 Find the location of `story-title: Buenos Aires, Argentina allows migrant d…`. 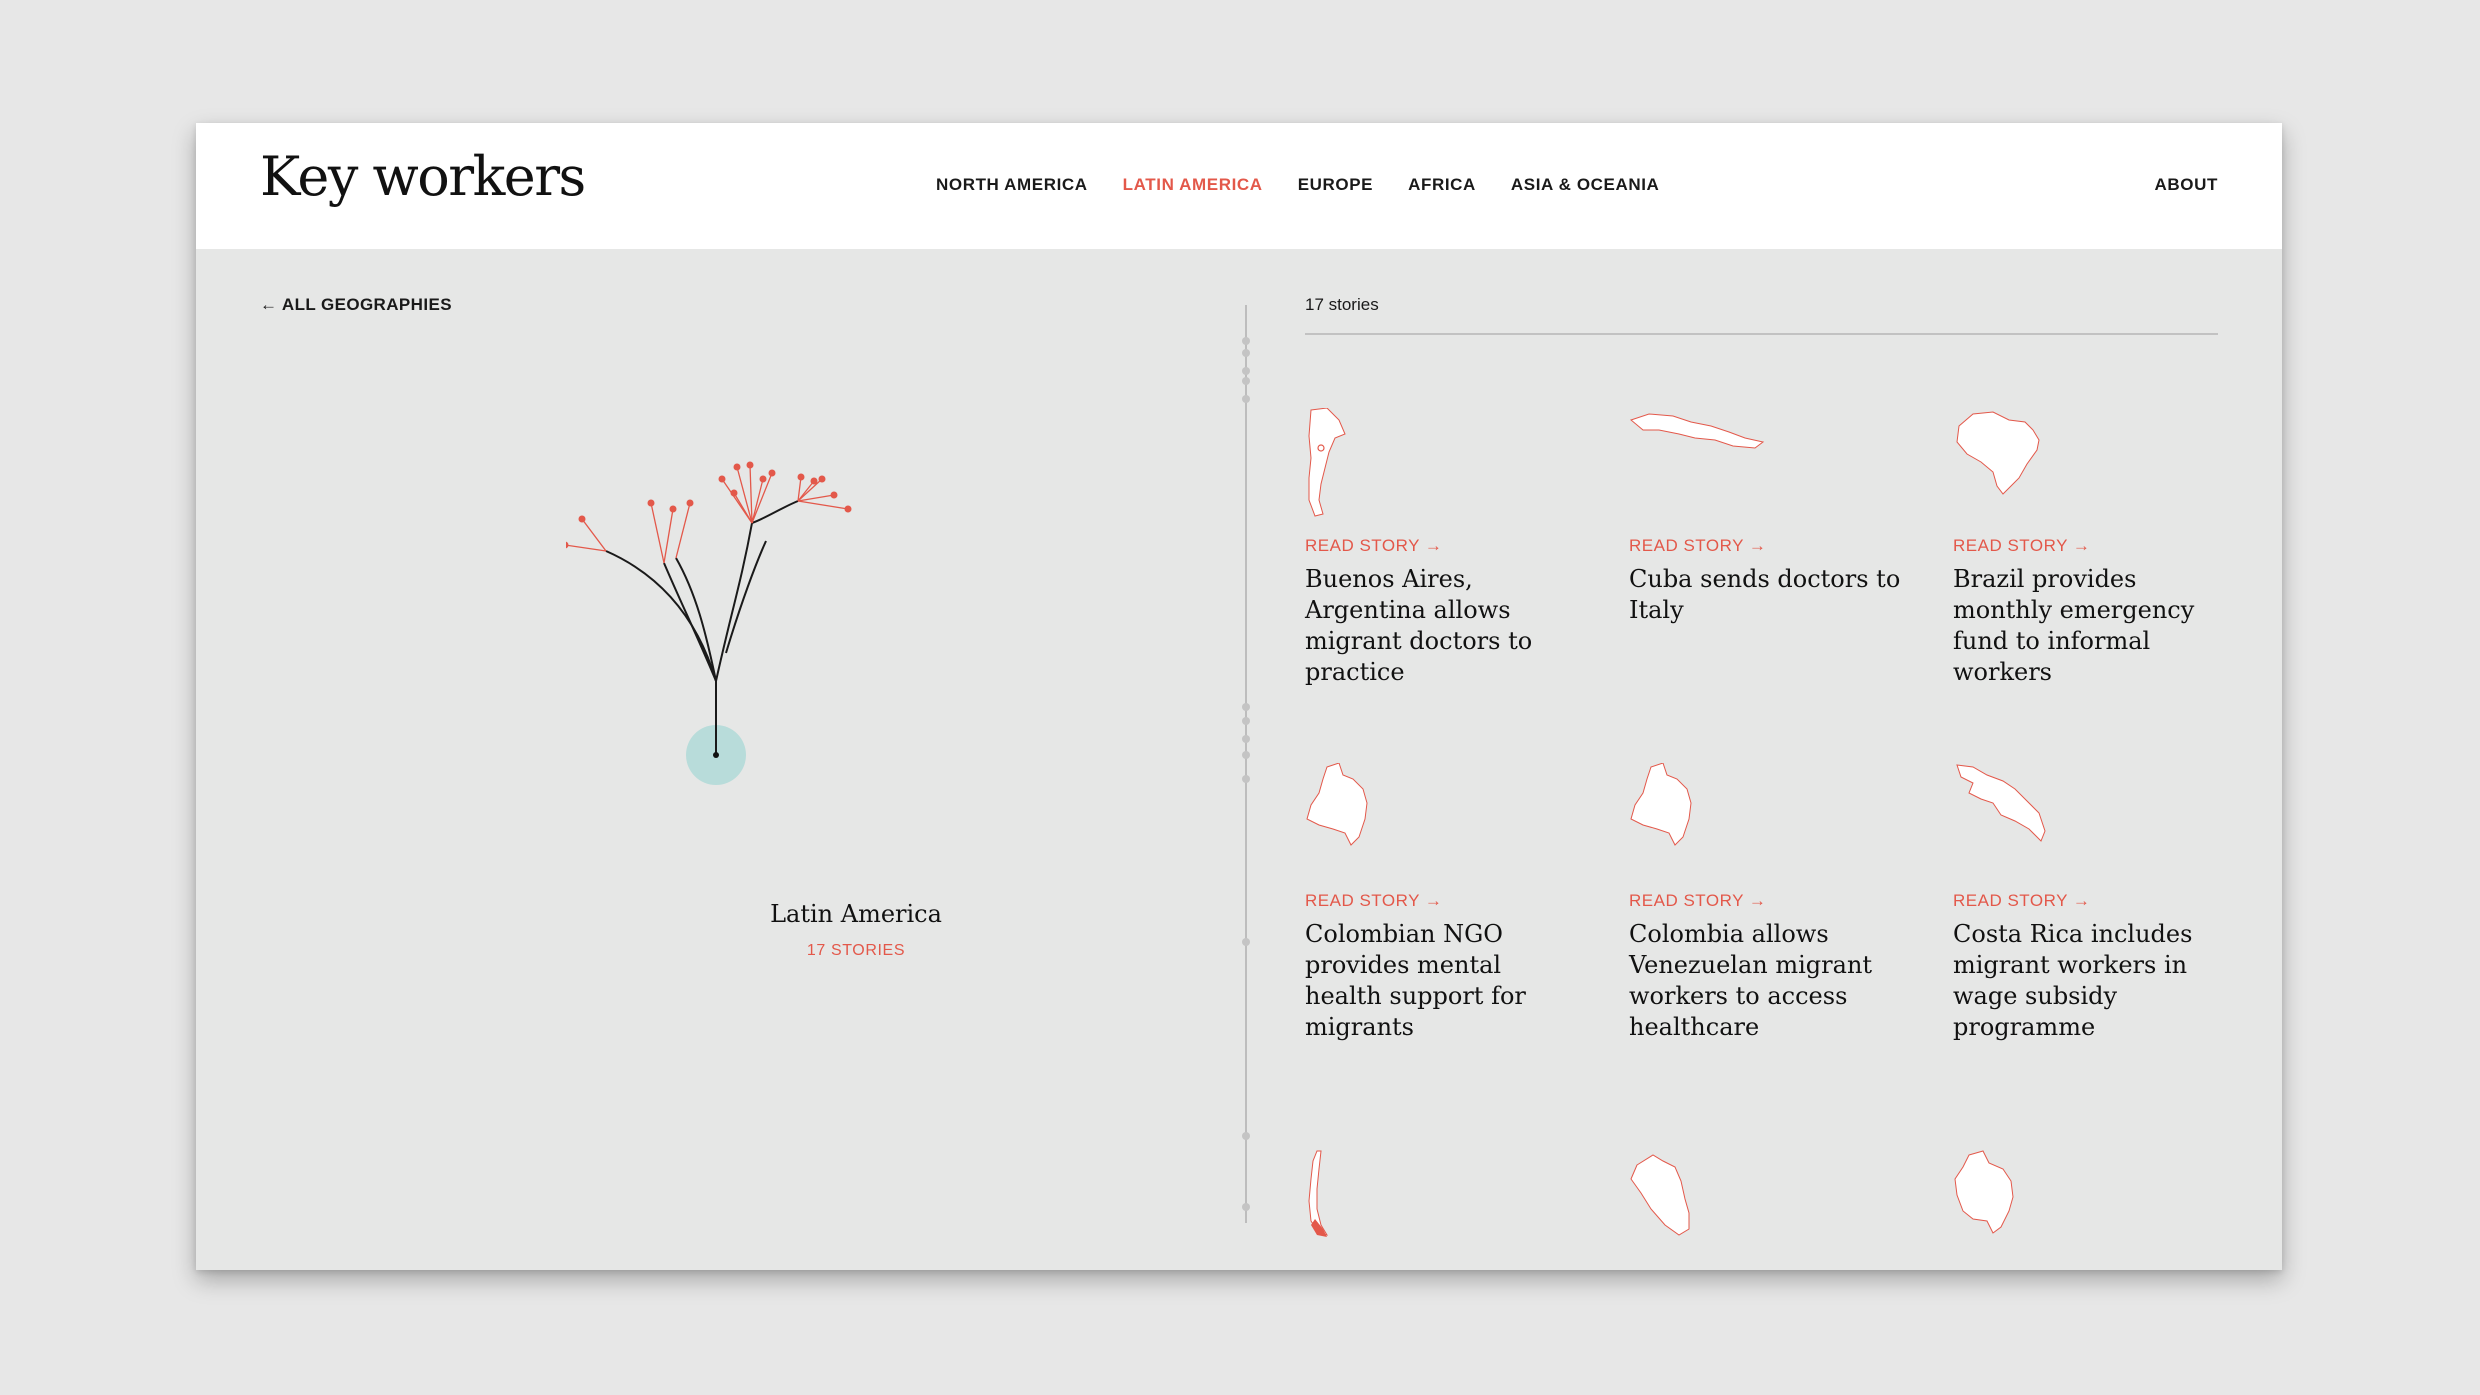

story-title: Buenos Aires, Argentina allows migrant d… is located at coordinates (1445, 626).